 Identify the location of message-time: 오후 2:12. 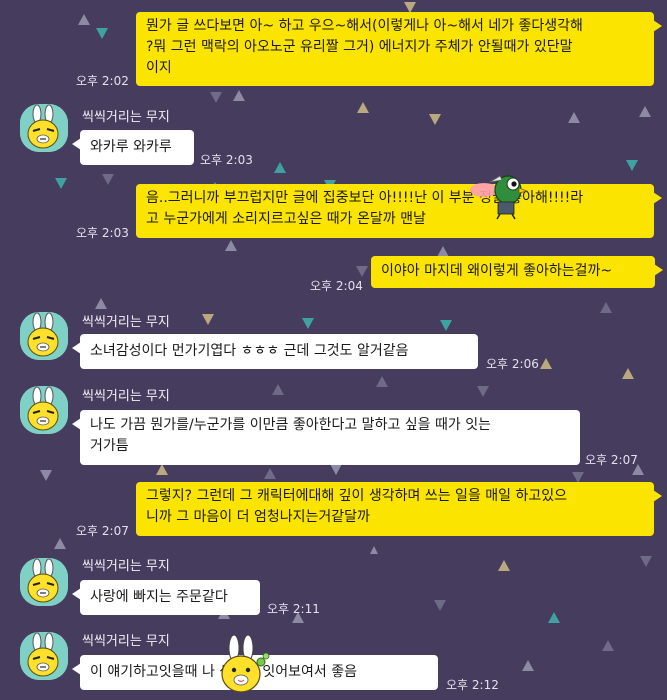
(472, 685).